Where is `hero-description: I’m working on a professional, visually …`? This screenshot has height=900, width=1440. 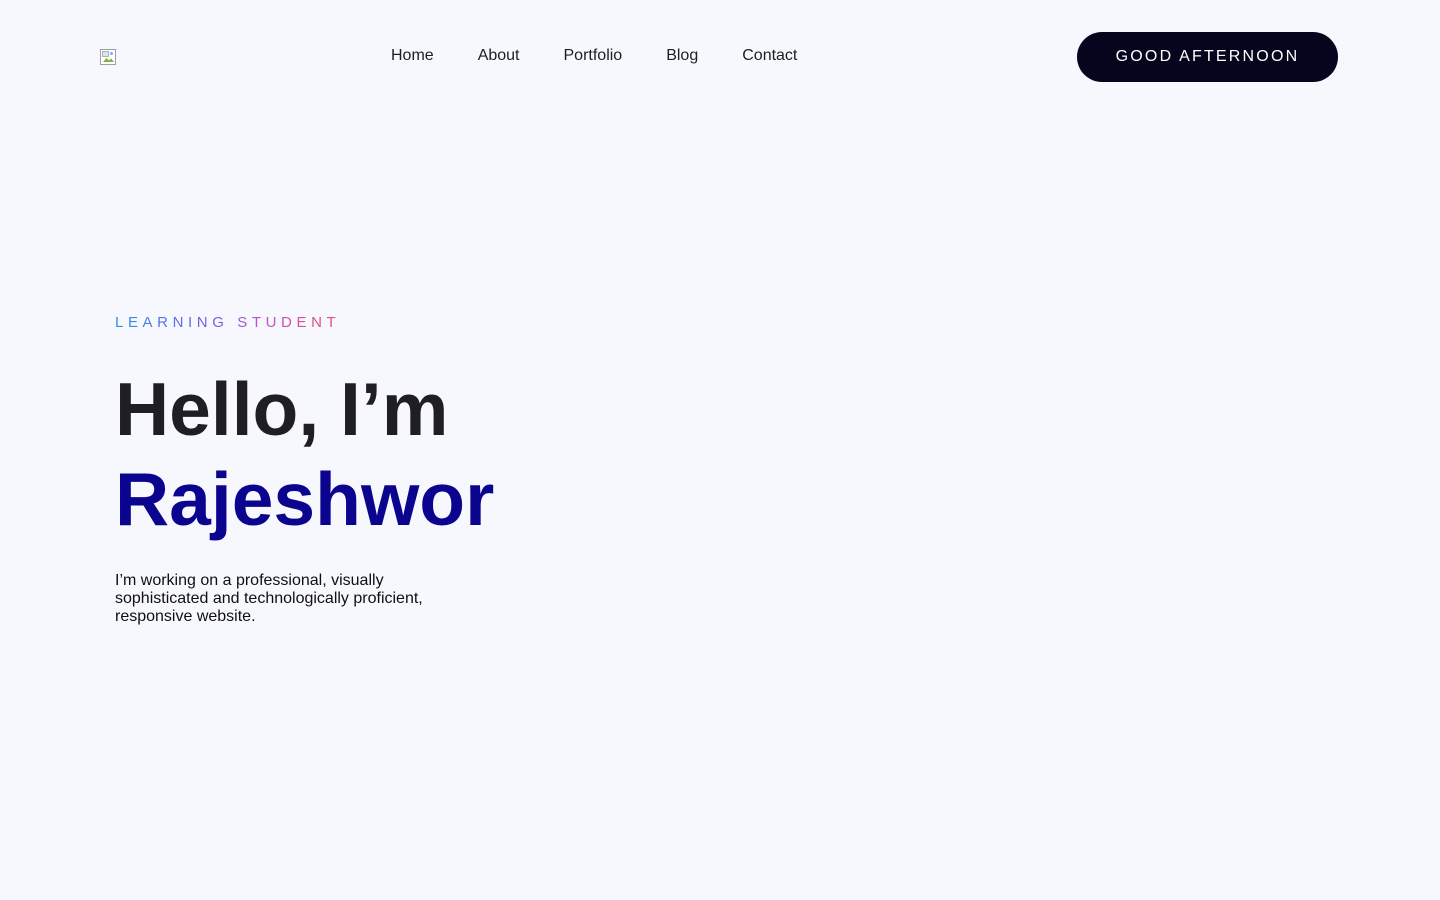
hero-description: I’m working on a professional, visually … is located at coordinates (269, 598).